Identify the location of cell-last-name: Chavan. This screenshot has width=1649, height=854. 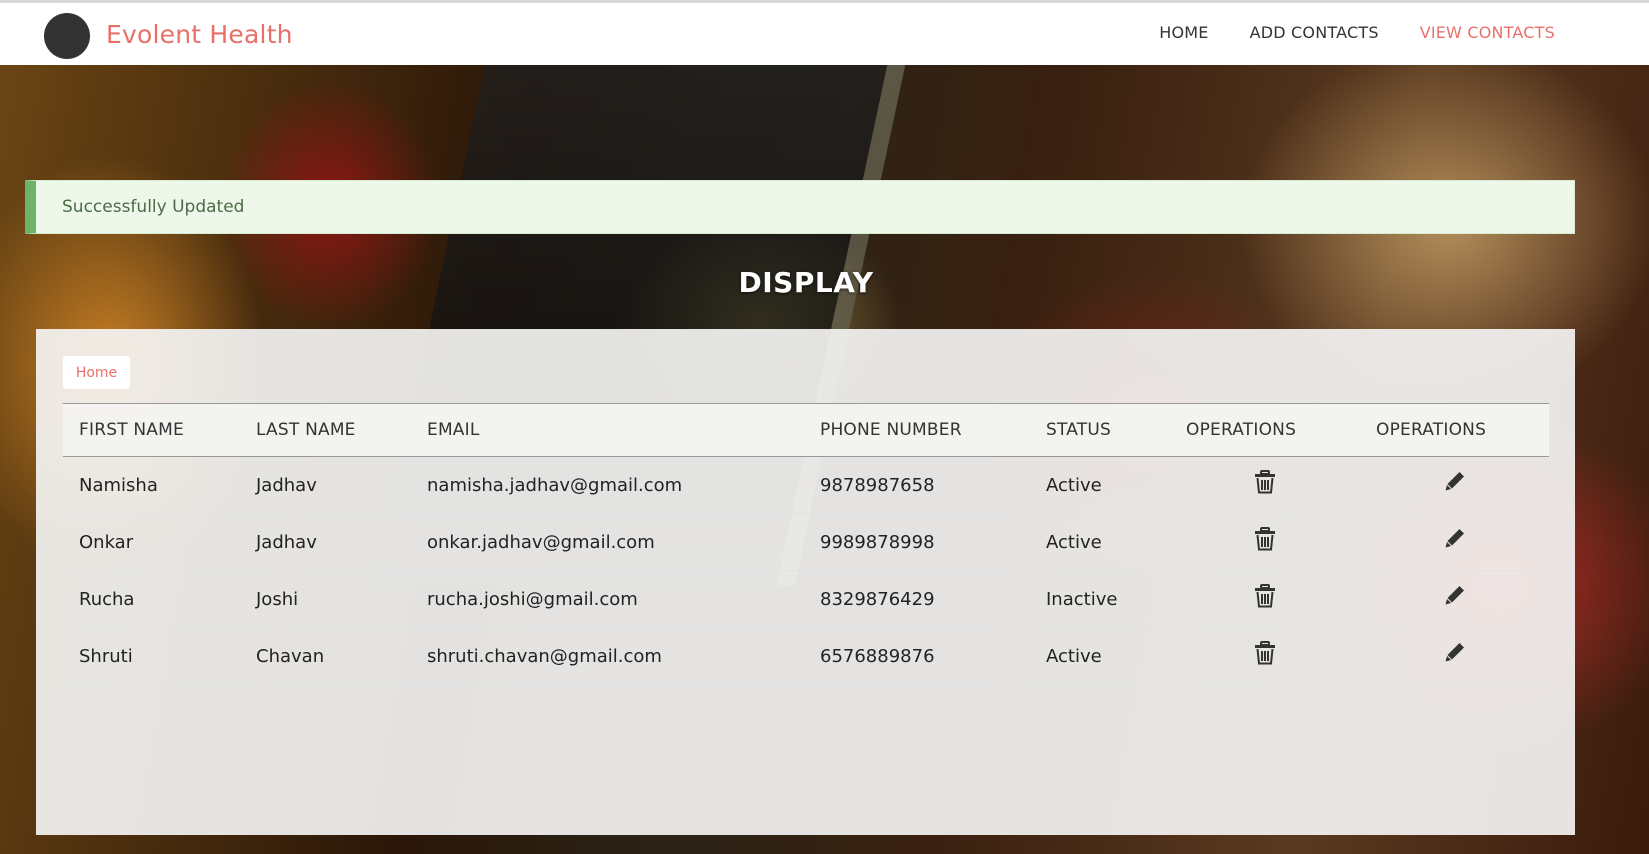
(325, 656).